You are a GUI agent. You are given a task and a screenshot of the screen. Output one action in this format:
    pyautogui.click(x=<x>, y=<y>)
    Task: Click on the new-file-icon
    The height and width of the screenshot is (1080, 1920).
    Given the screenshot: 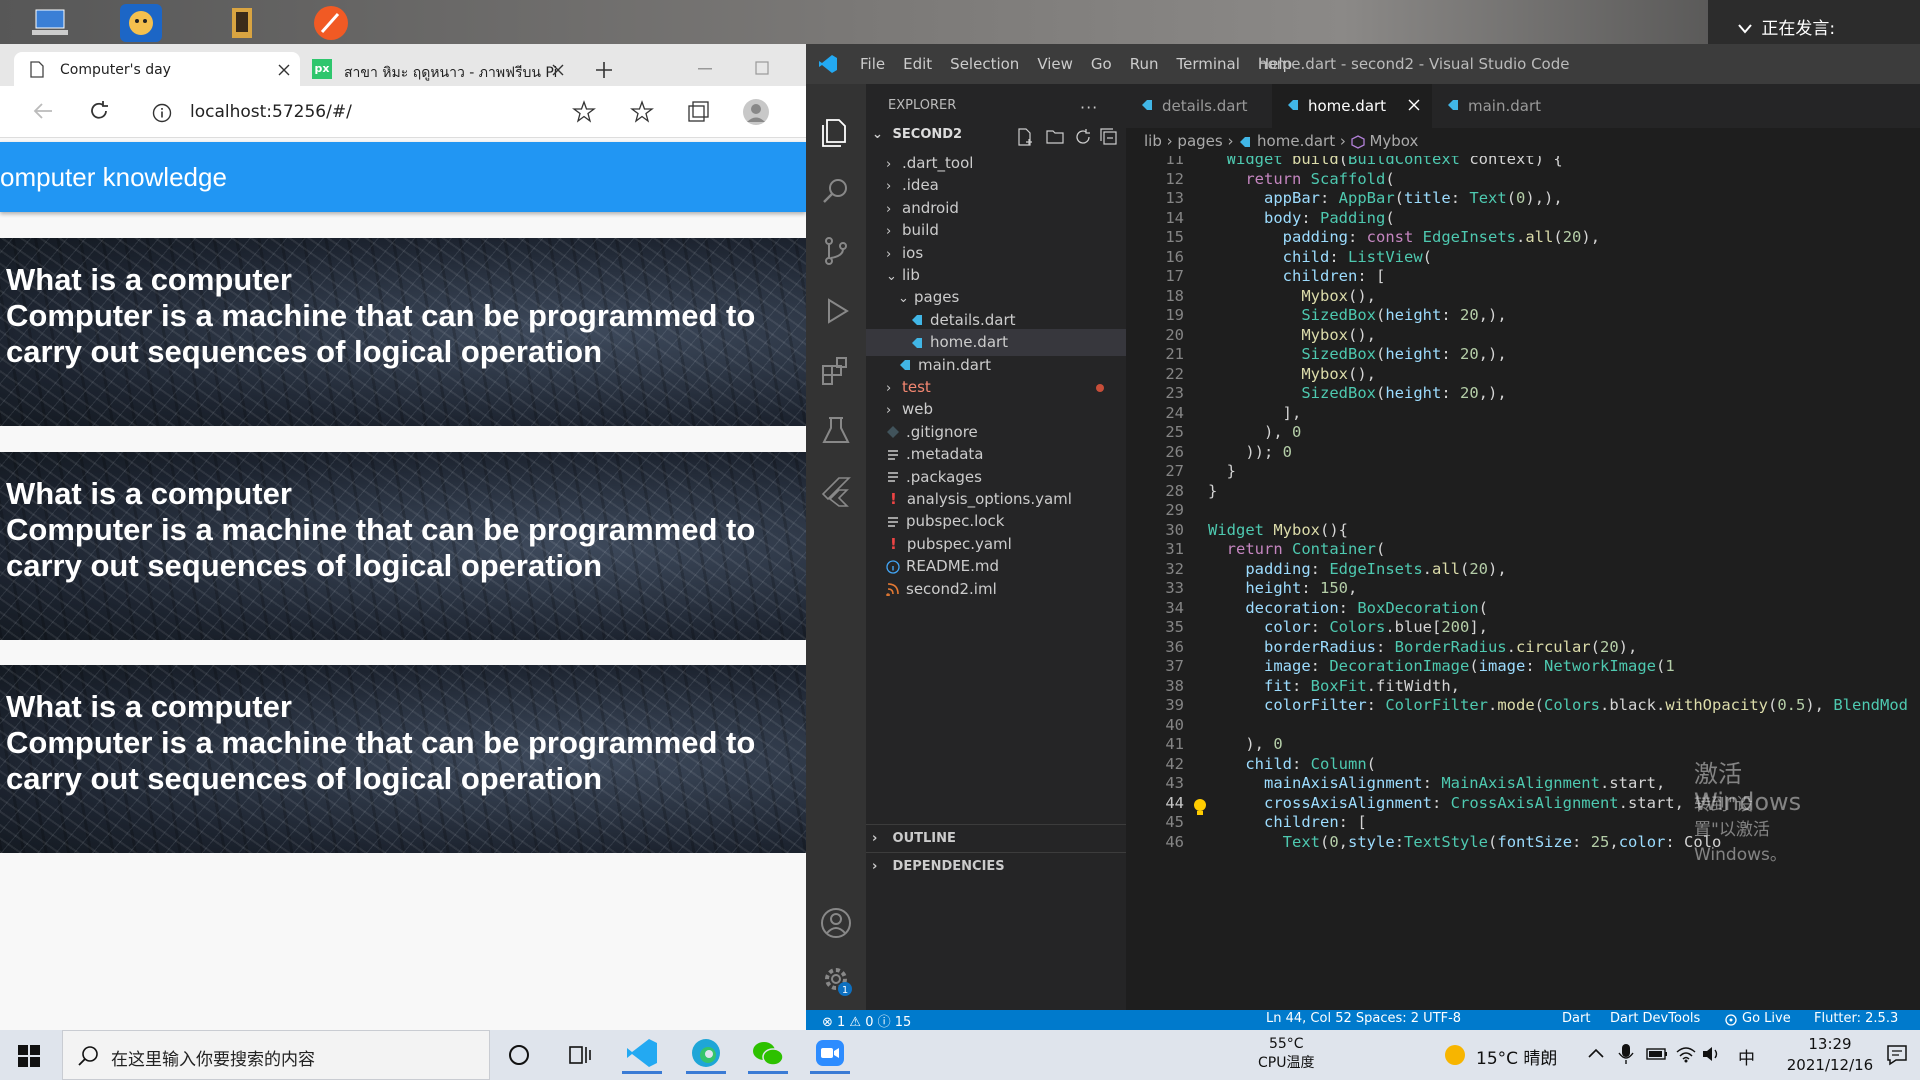 What is the action you would take?
    pyautogui.click(x=1025, y=137)
    